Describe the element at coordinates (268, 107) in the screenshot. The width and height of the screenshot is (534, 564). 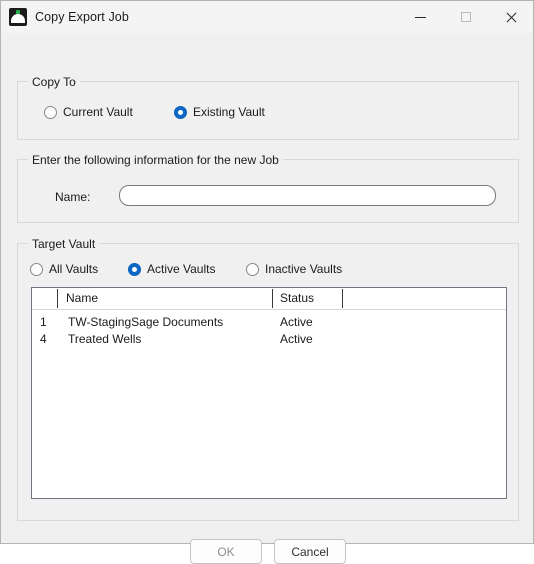
I see `copy-to-group: Copy To Current Vault Existing Vault` at that location.